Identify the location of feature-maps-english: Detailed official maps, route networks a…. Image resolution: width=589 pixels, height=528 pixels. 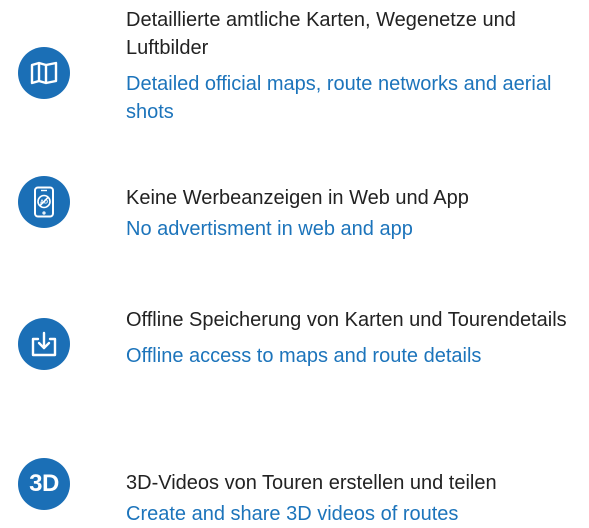
(339, 98).